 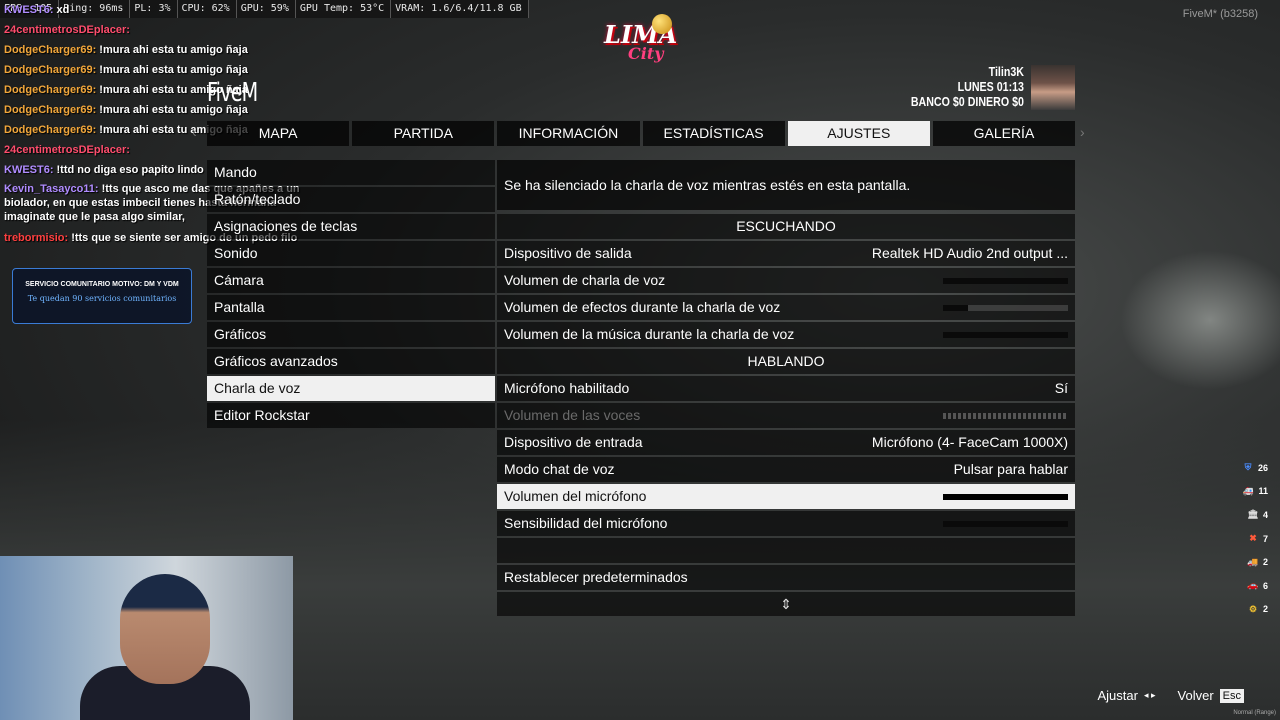 What do you see at coordinates (585, 280) in the screenshot?
I see `setting-label: Volumen de charla de voz` at bounding box center [585, 280].